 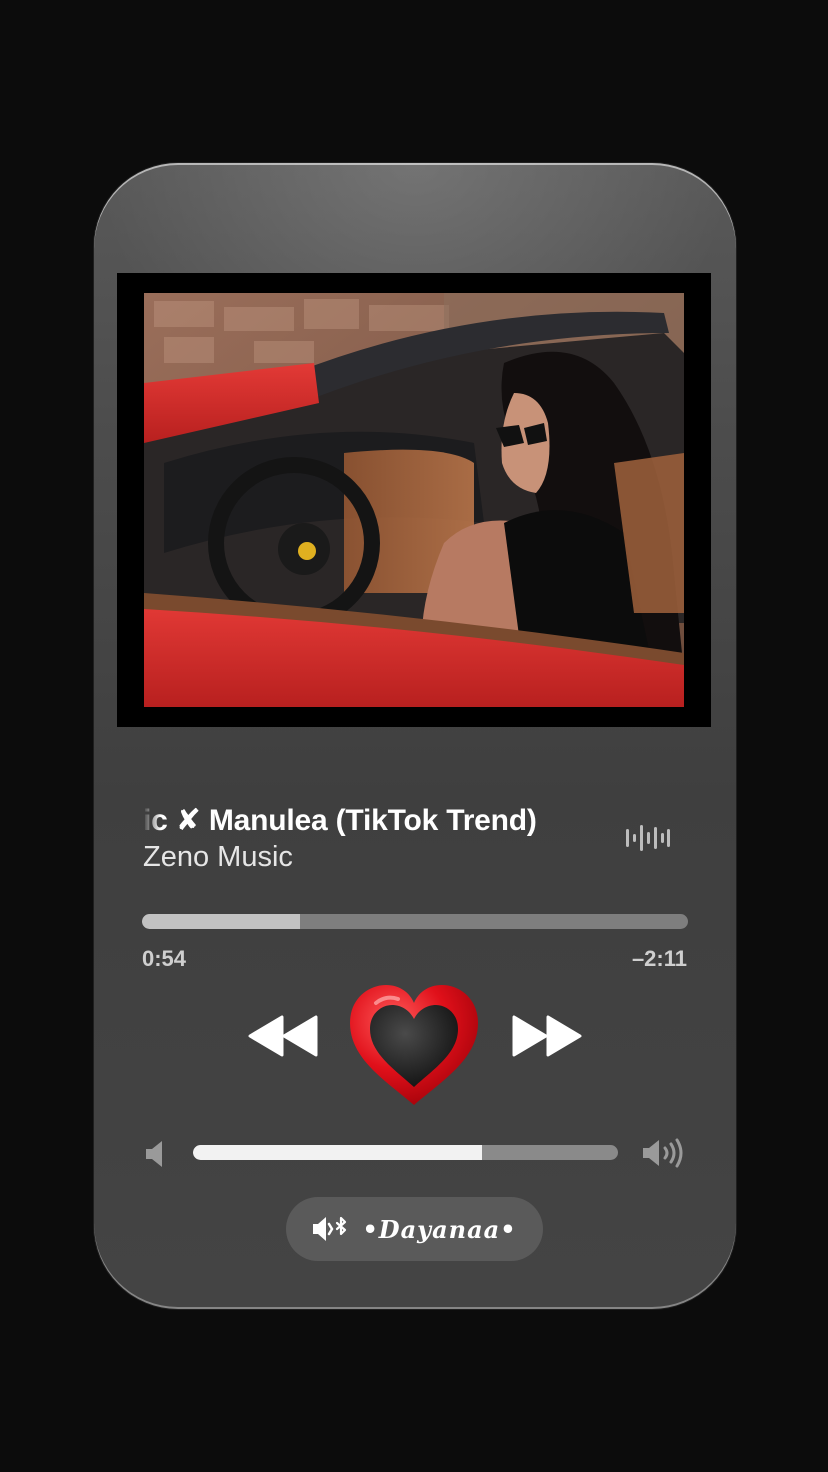 I want to click on track-title: ic ✘ Manulea (TikTok Trend), so click(x=340, y=820).